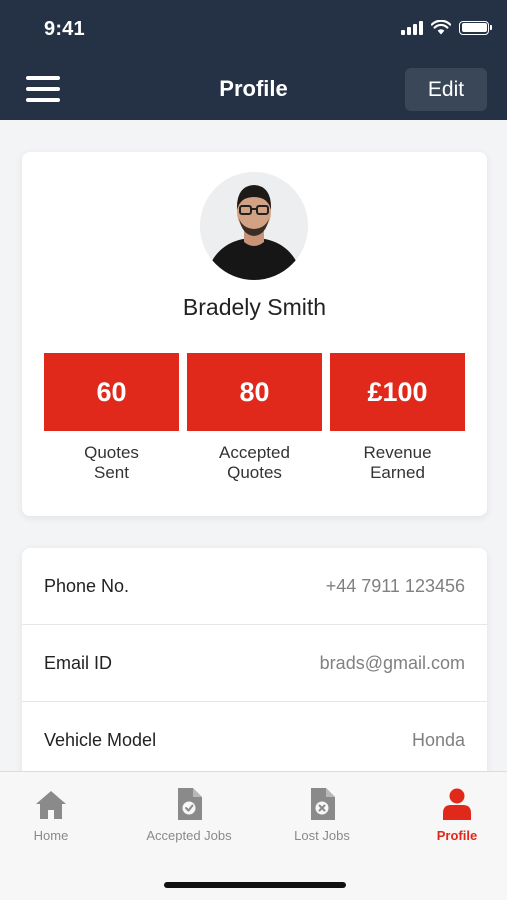 This screenshot has width=507, height=900. I want to click on stat-label: Accepted Quotes, so click(254, 462).